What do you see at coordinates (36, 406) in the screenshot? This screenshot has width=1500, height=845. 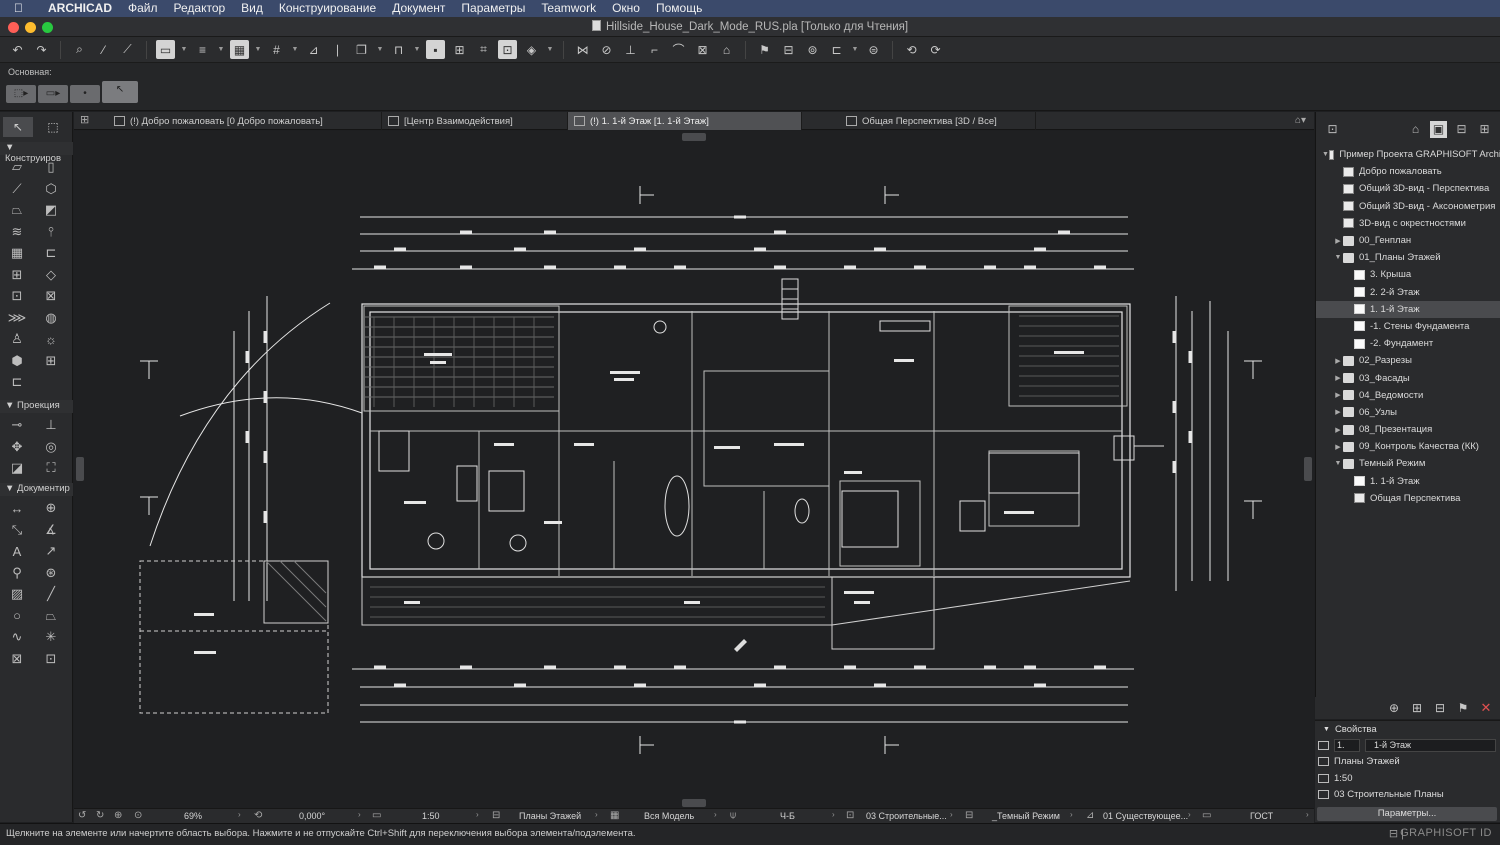 I see `toolbox-section-viewpoints: ▼ Проекция` at bounding box center [36, 406].